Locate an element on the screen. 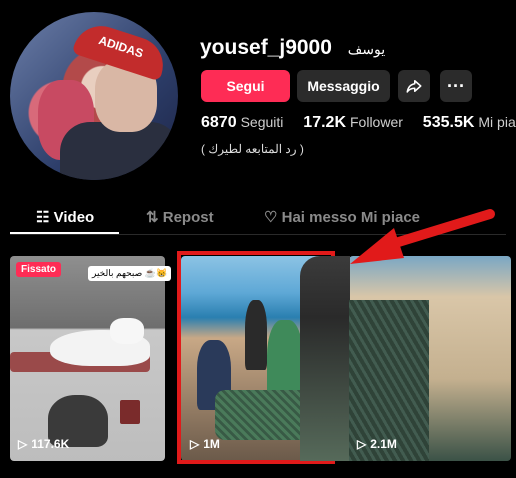  share-button is located at coordinates (414, 86).